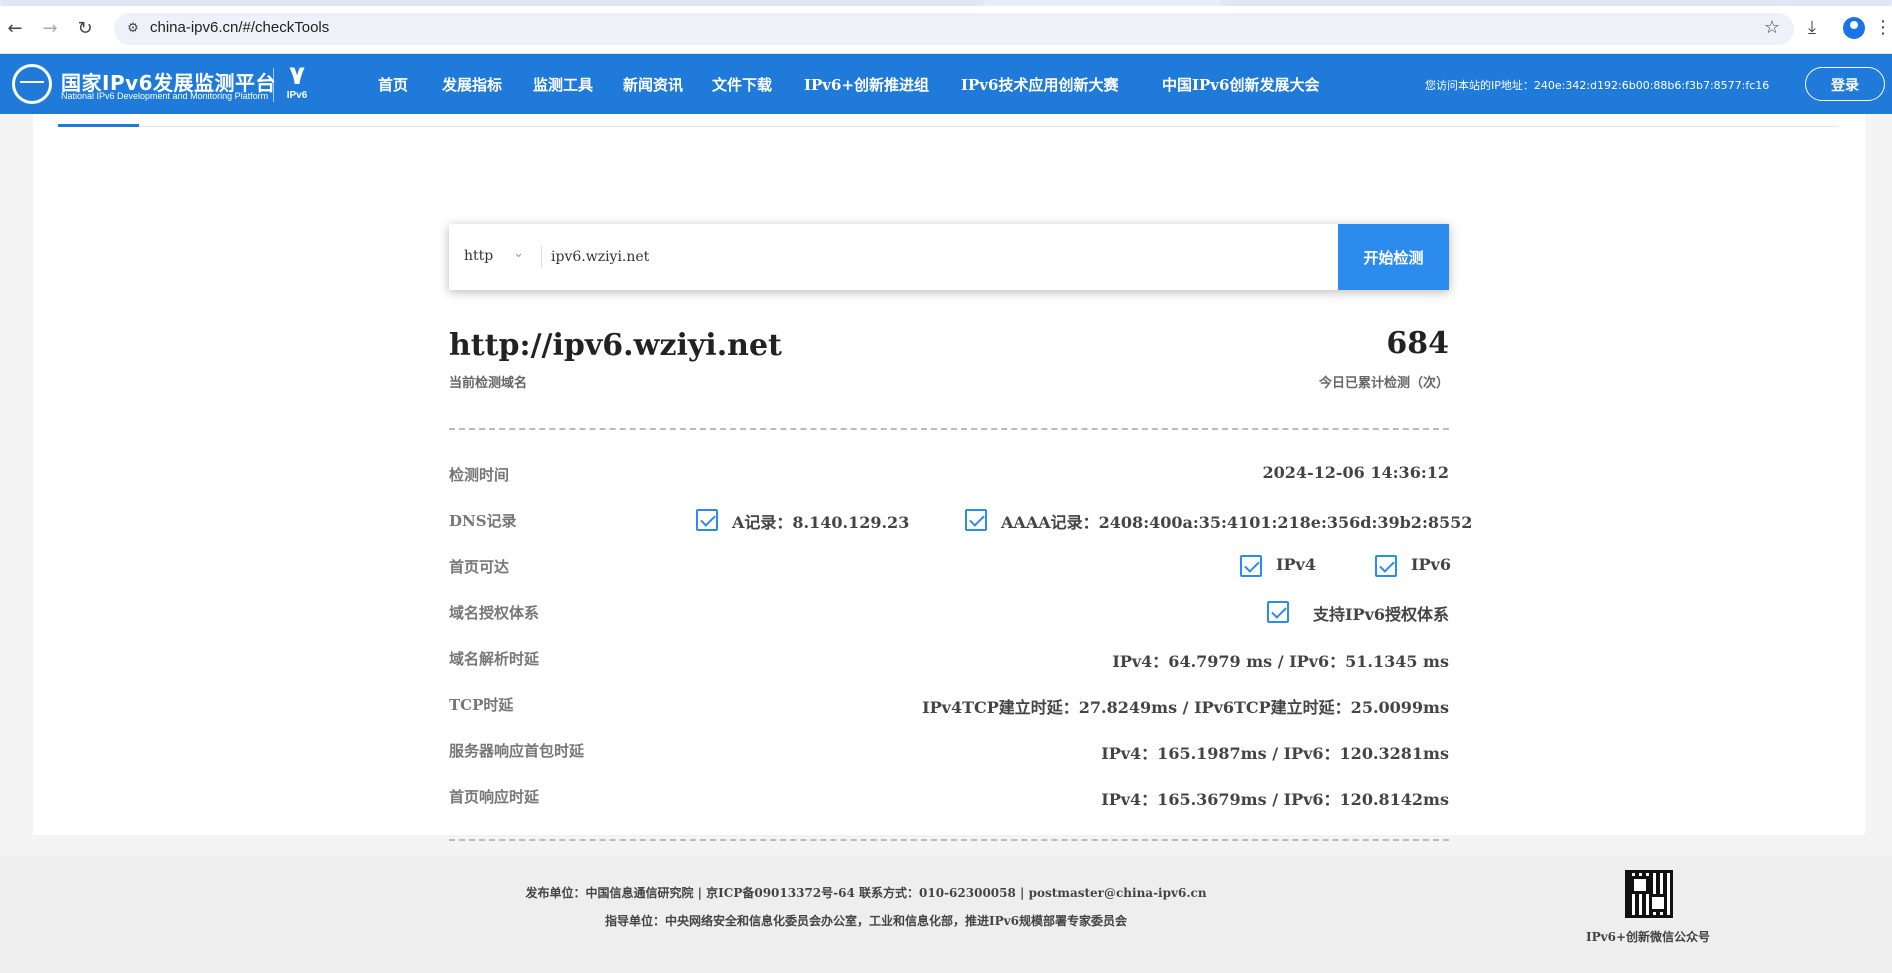  Describe the element at coordinates (1240, 84) in the screenshot. I see `nav-ipv6-conference: 中国IPv6创新发展大会` at that location.